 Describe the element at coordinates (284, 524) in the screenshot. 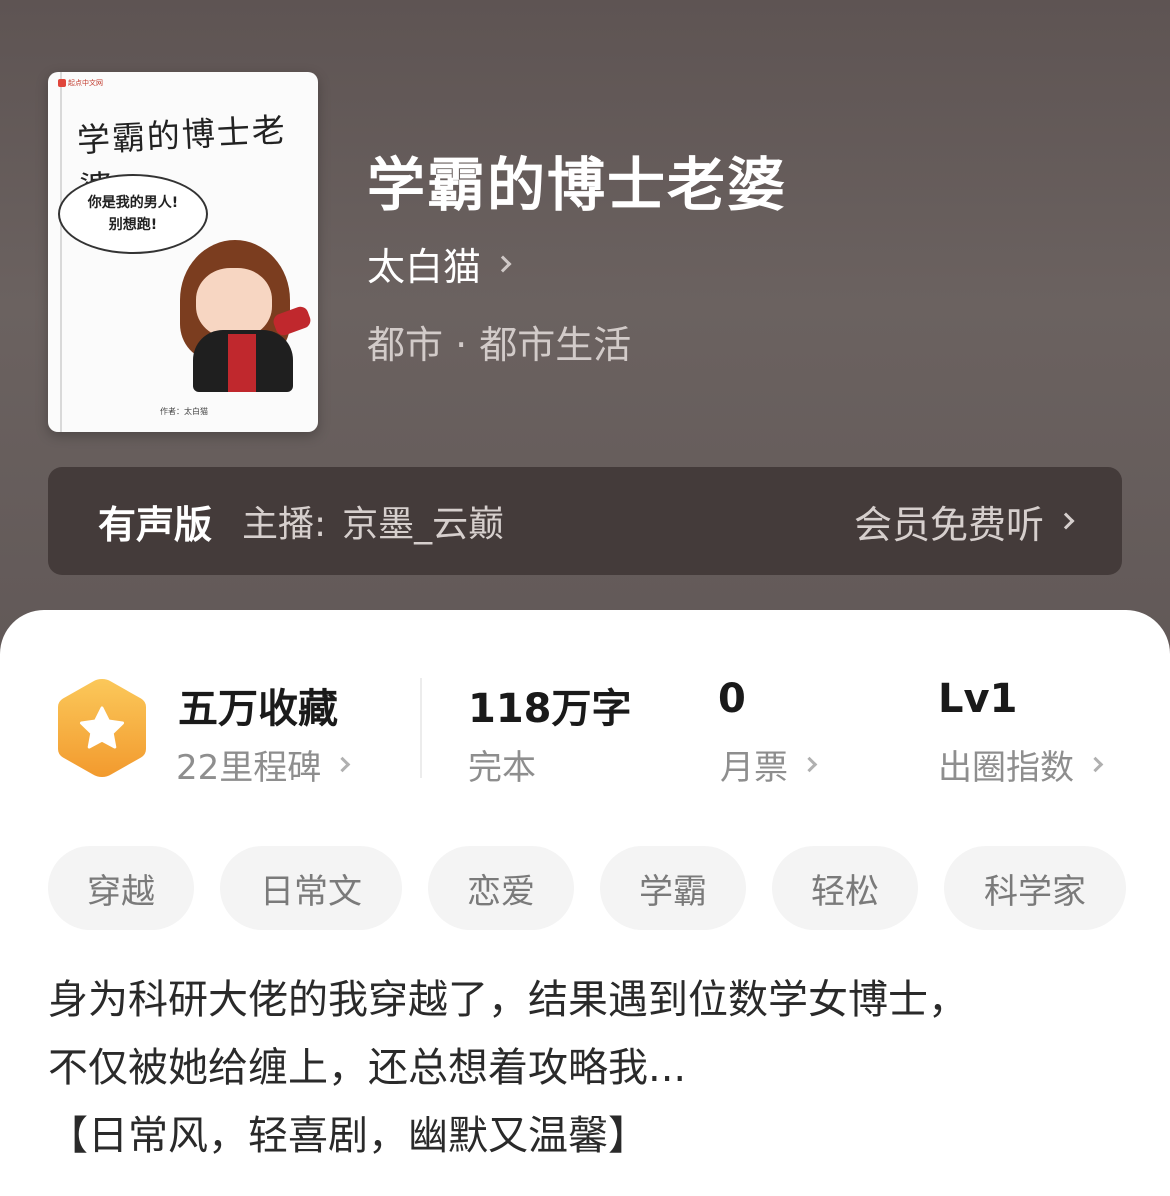

I see `audio-anchor-label: 主播:` at that location.